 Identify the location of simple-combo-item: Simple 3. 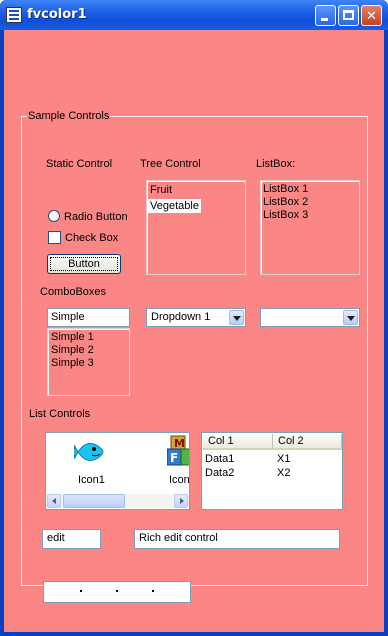
(72, 363).